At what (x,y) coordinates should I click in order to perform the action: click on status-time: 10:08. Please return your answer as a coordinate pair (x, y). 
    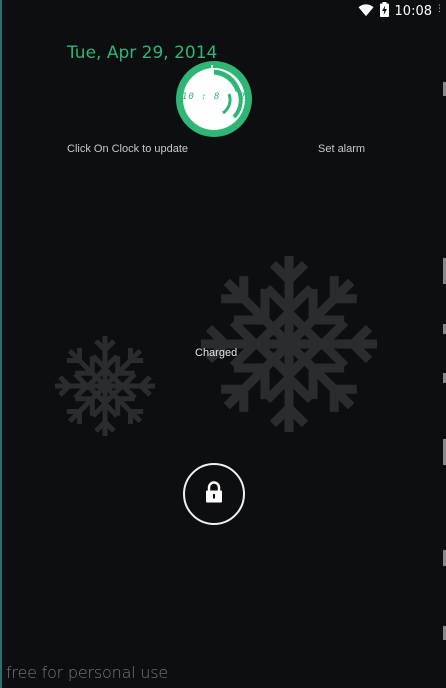
    Looking at the image, I should click on (413, 11).